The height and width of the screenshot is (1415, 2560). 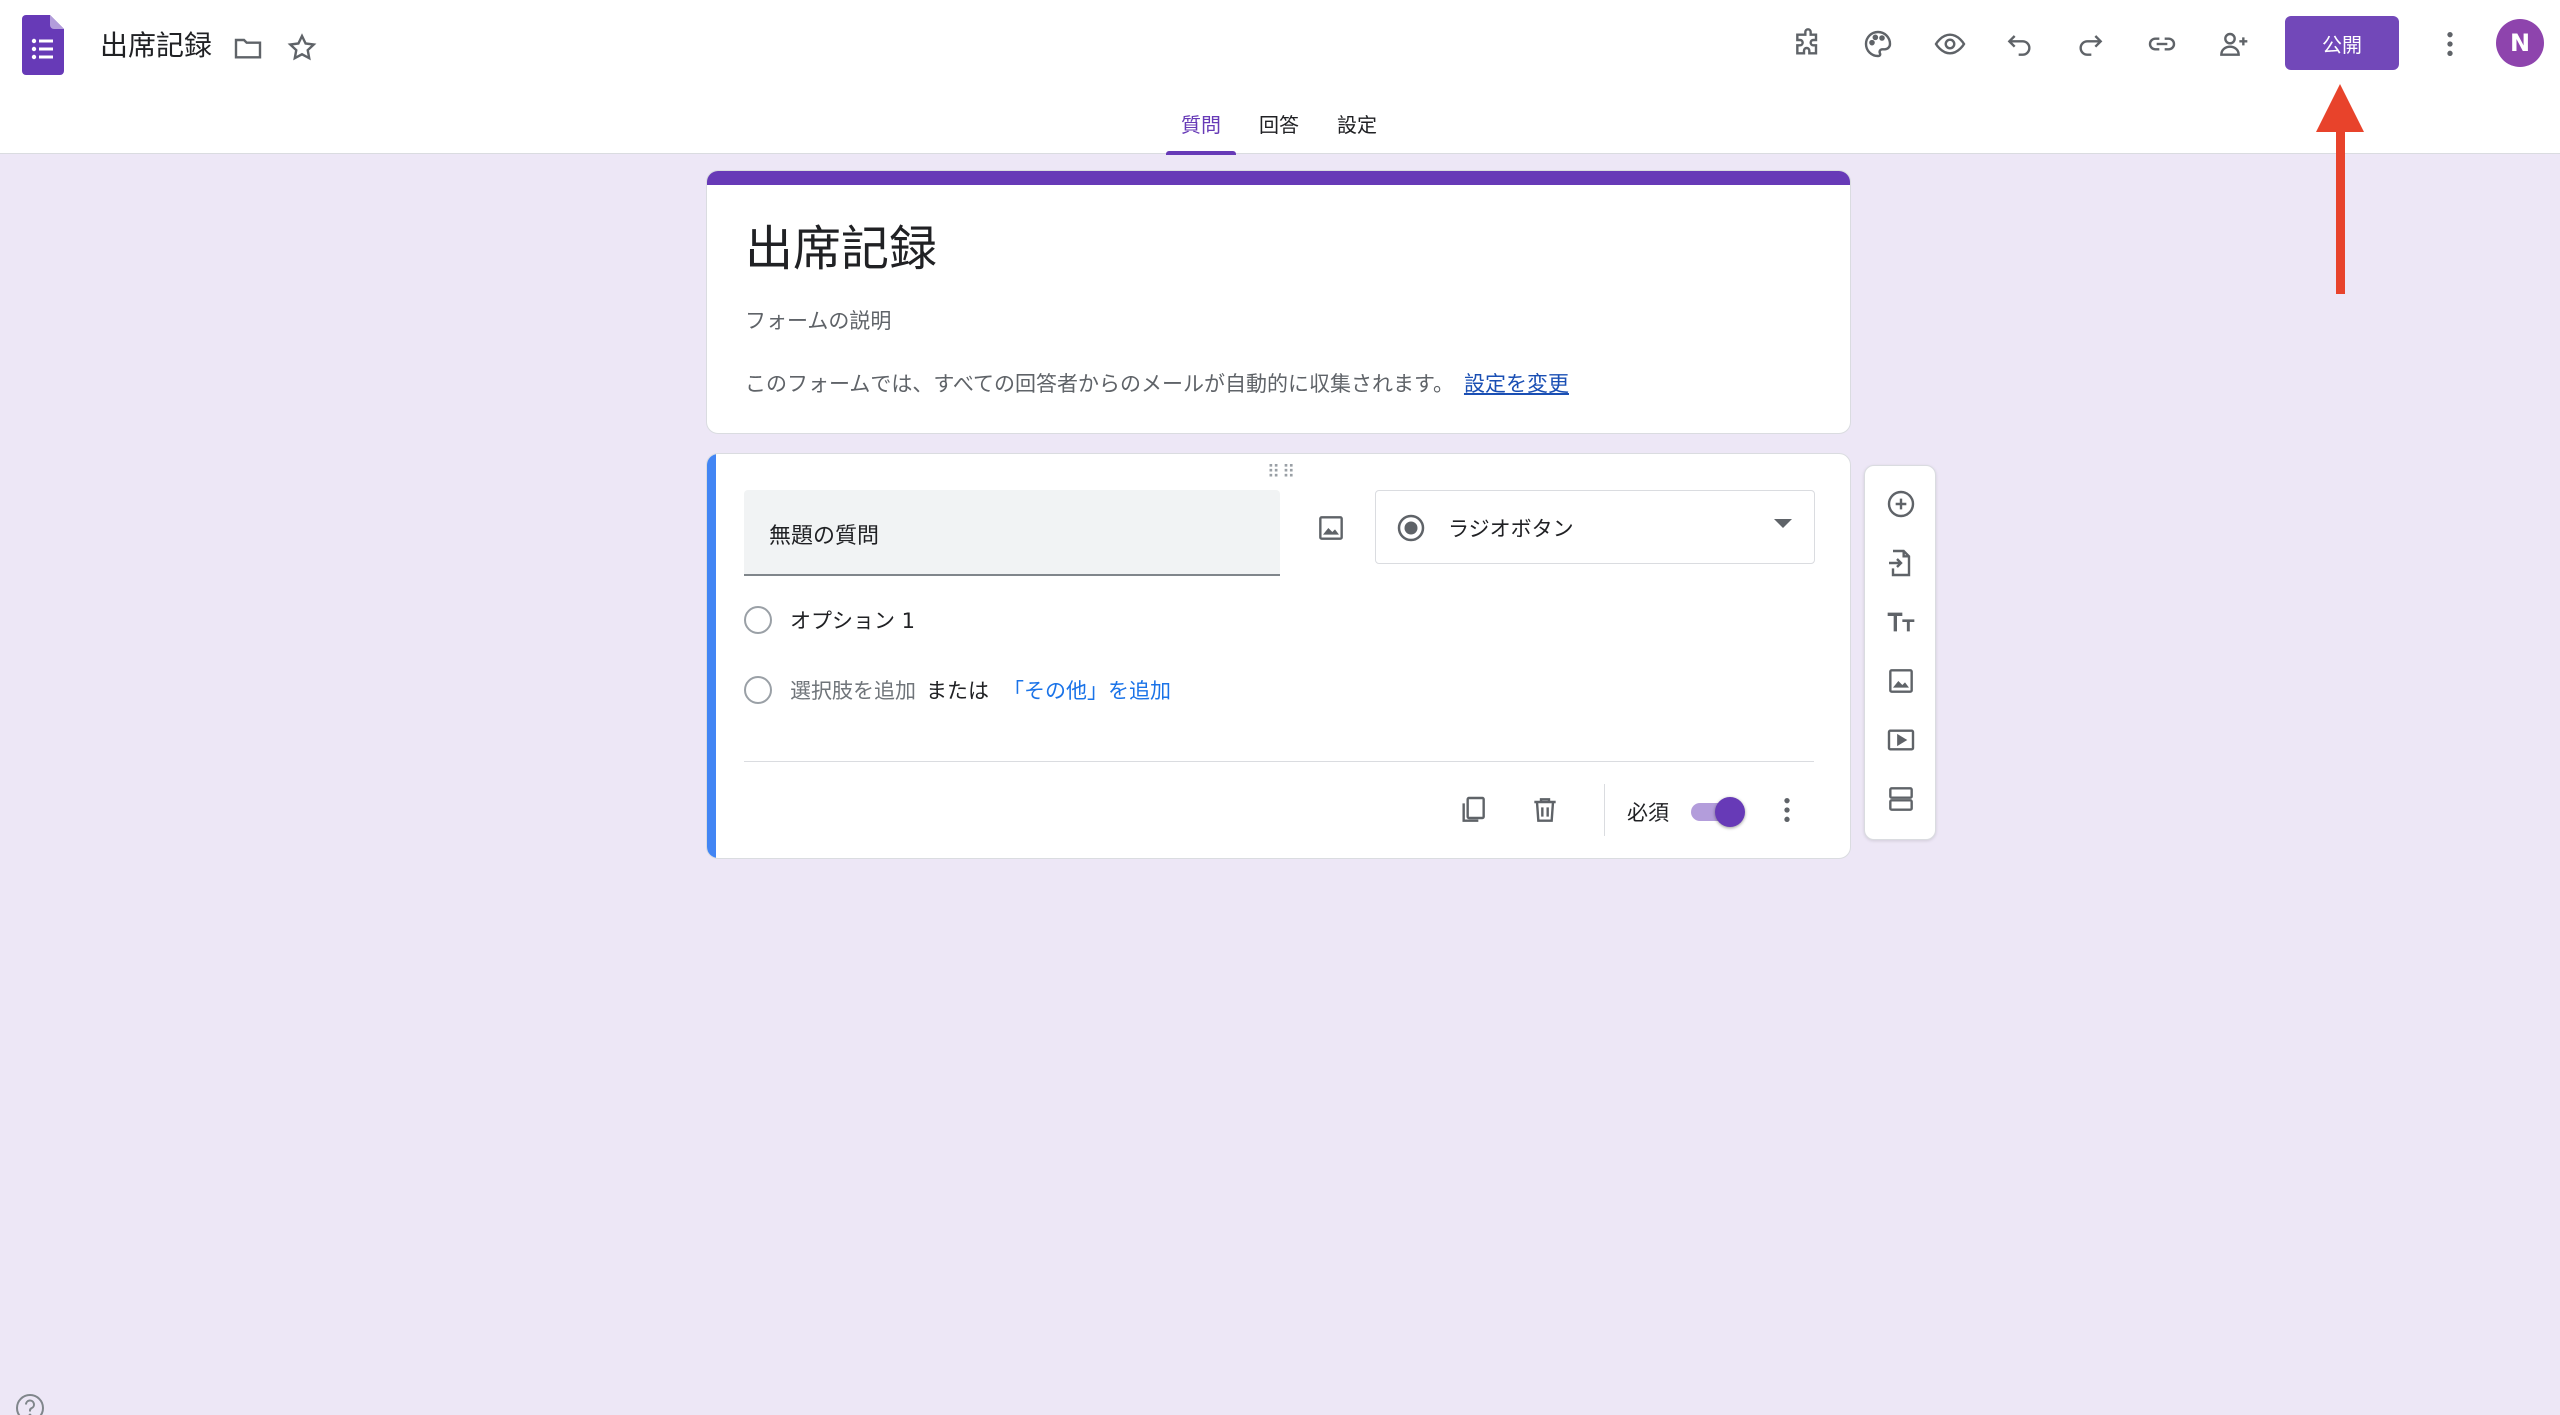 What do you see at coordinates (2342, 43) in the screenshot?
I see `publish-button: 公開` at bounding box center [2342, 43].